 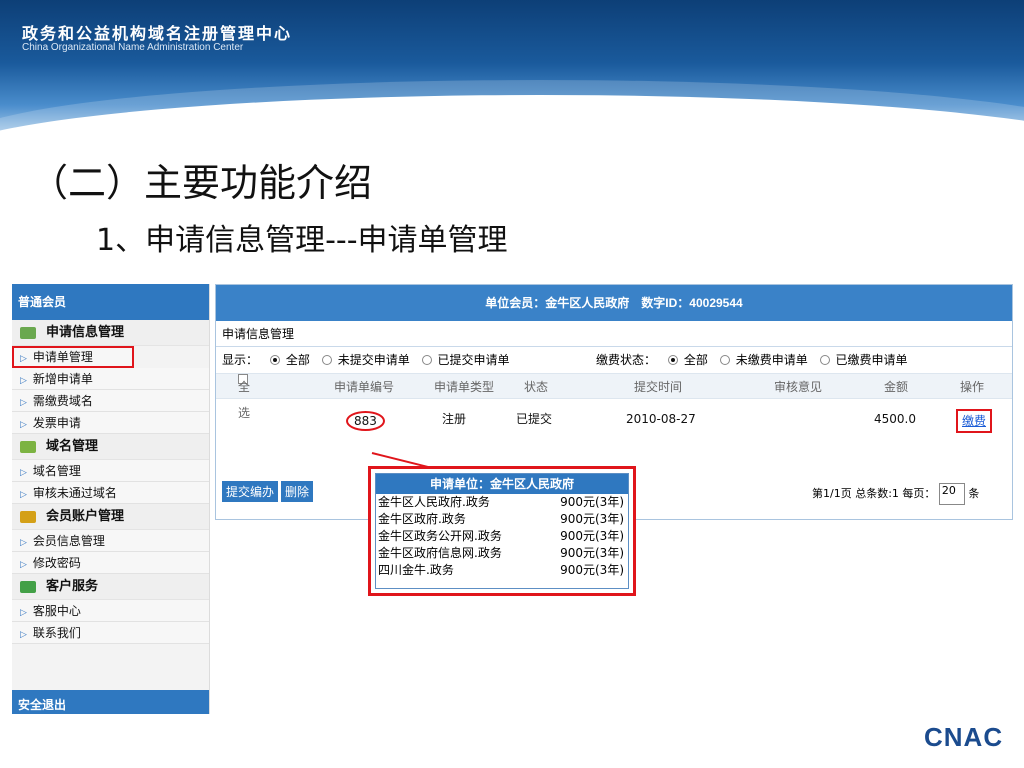 I want to click on sidebar-item-label: 需缴费域名, so click(x=62, y=401).